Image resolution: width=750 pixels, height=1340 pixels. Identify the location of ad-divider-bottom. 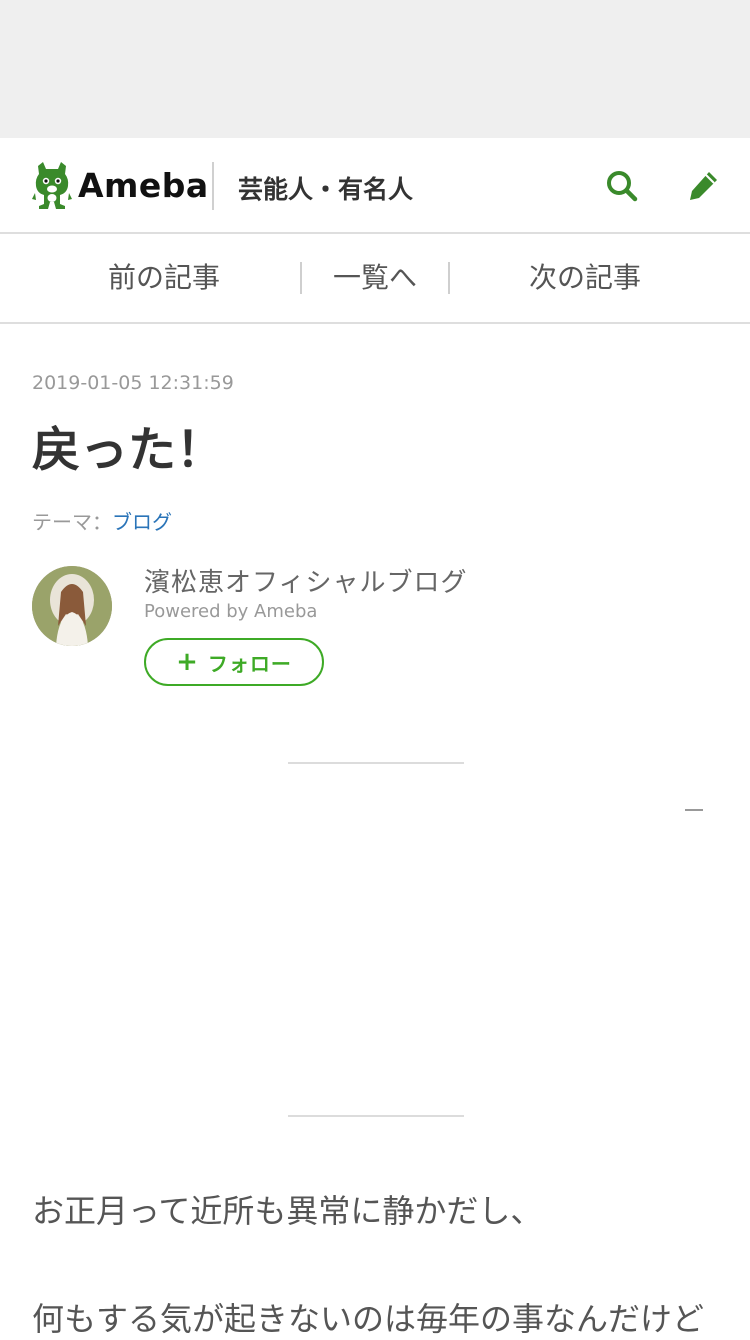
(376, 1116).